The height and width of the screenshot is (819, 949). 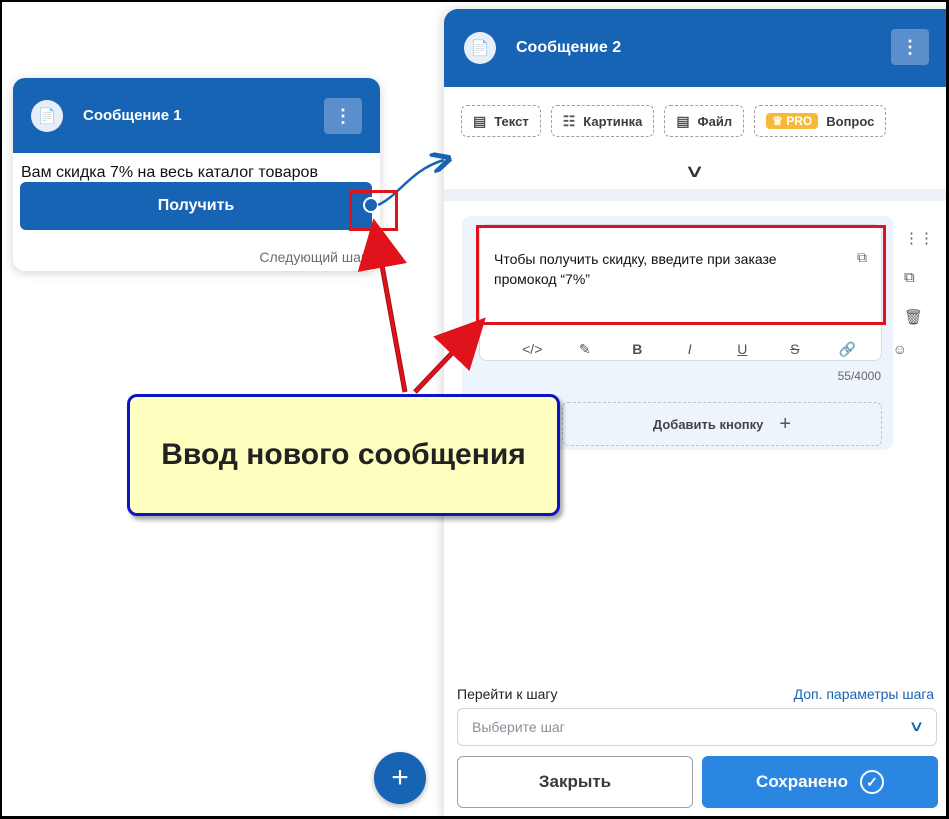 What do you see at coordinates (683, 120) in the screenshot?
I see `file-icon: ▤` at bounding box center [683, 120].